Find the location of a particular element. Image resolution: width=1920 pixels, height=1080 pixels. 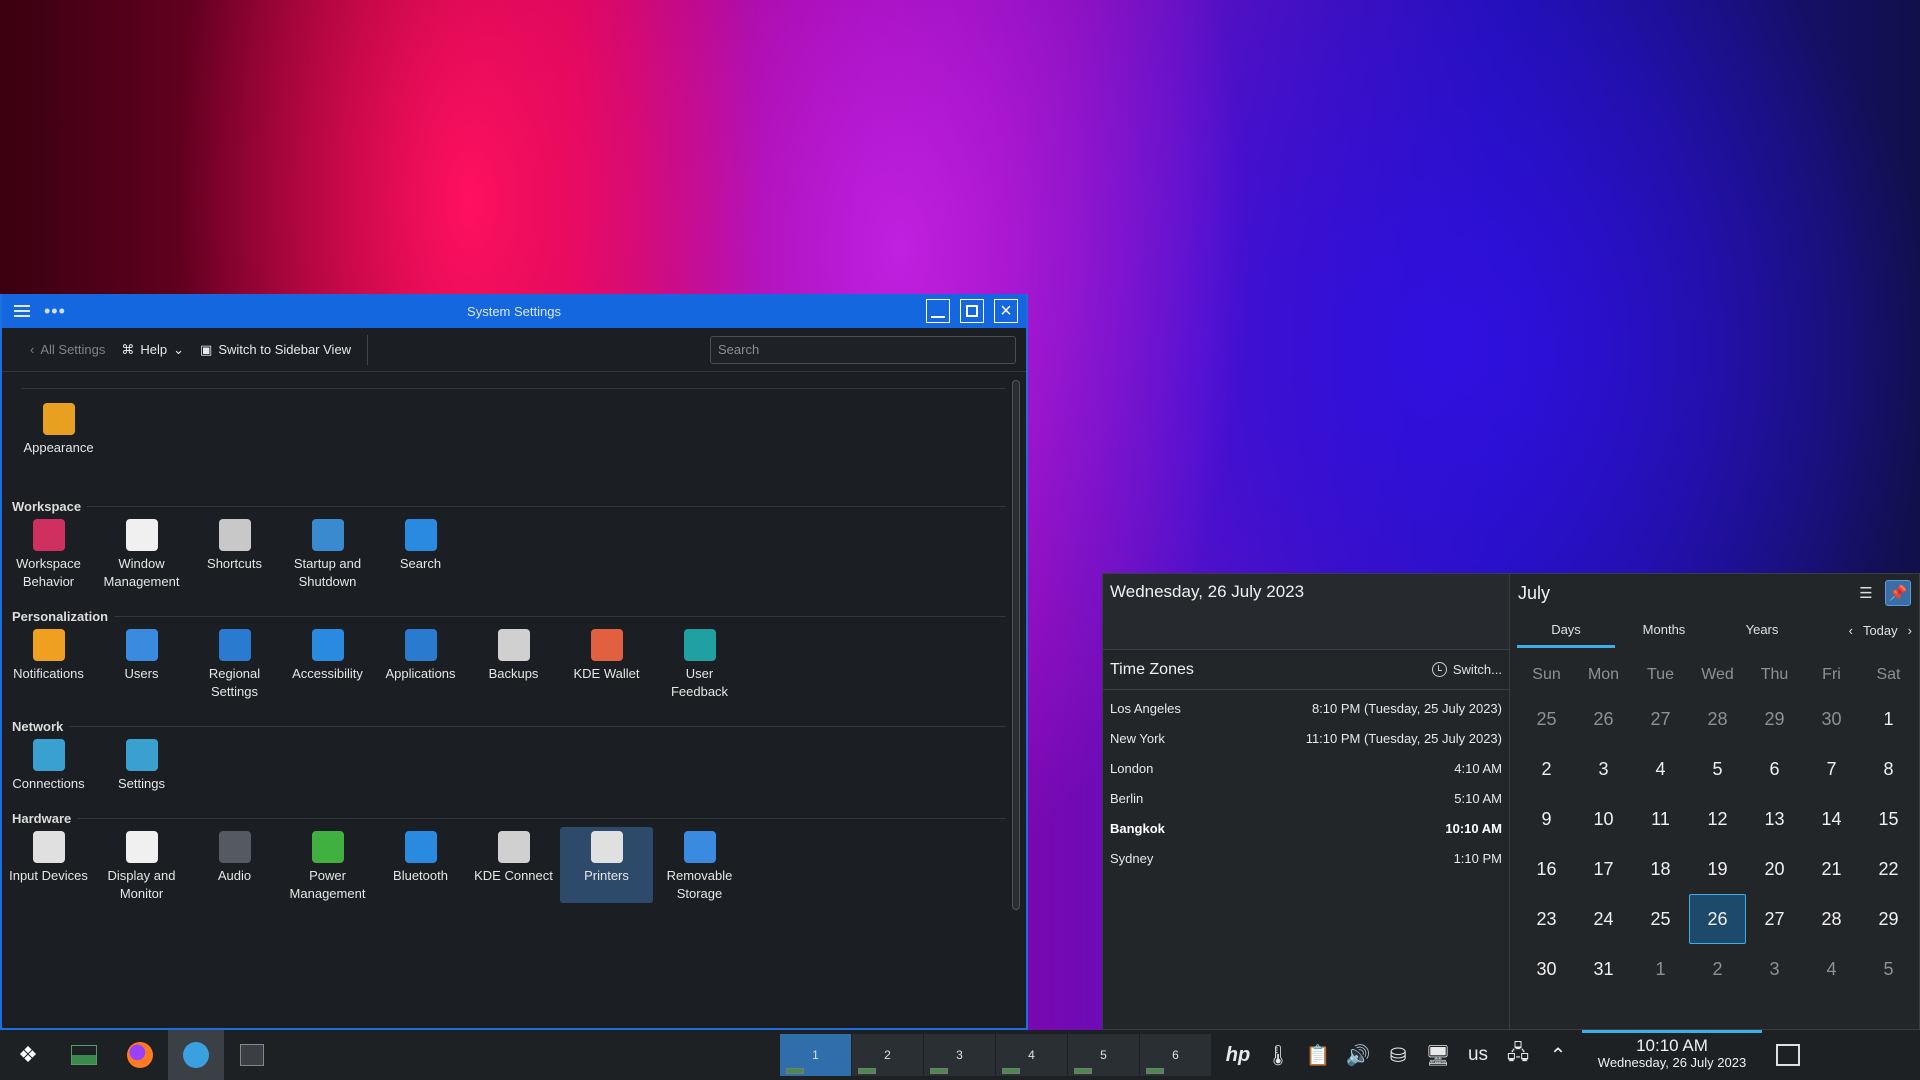

switch-view-button: ▣ Switch to Sidebar View is located at coordinates (275, 350).